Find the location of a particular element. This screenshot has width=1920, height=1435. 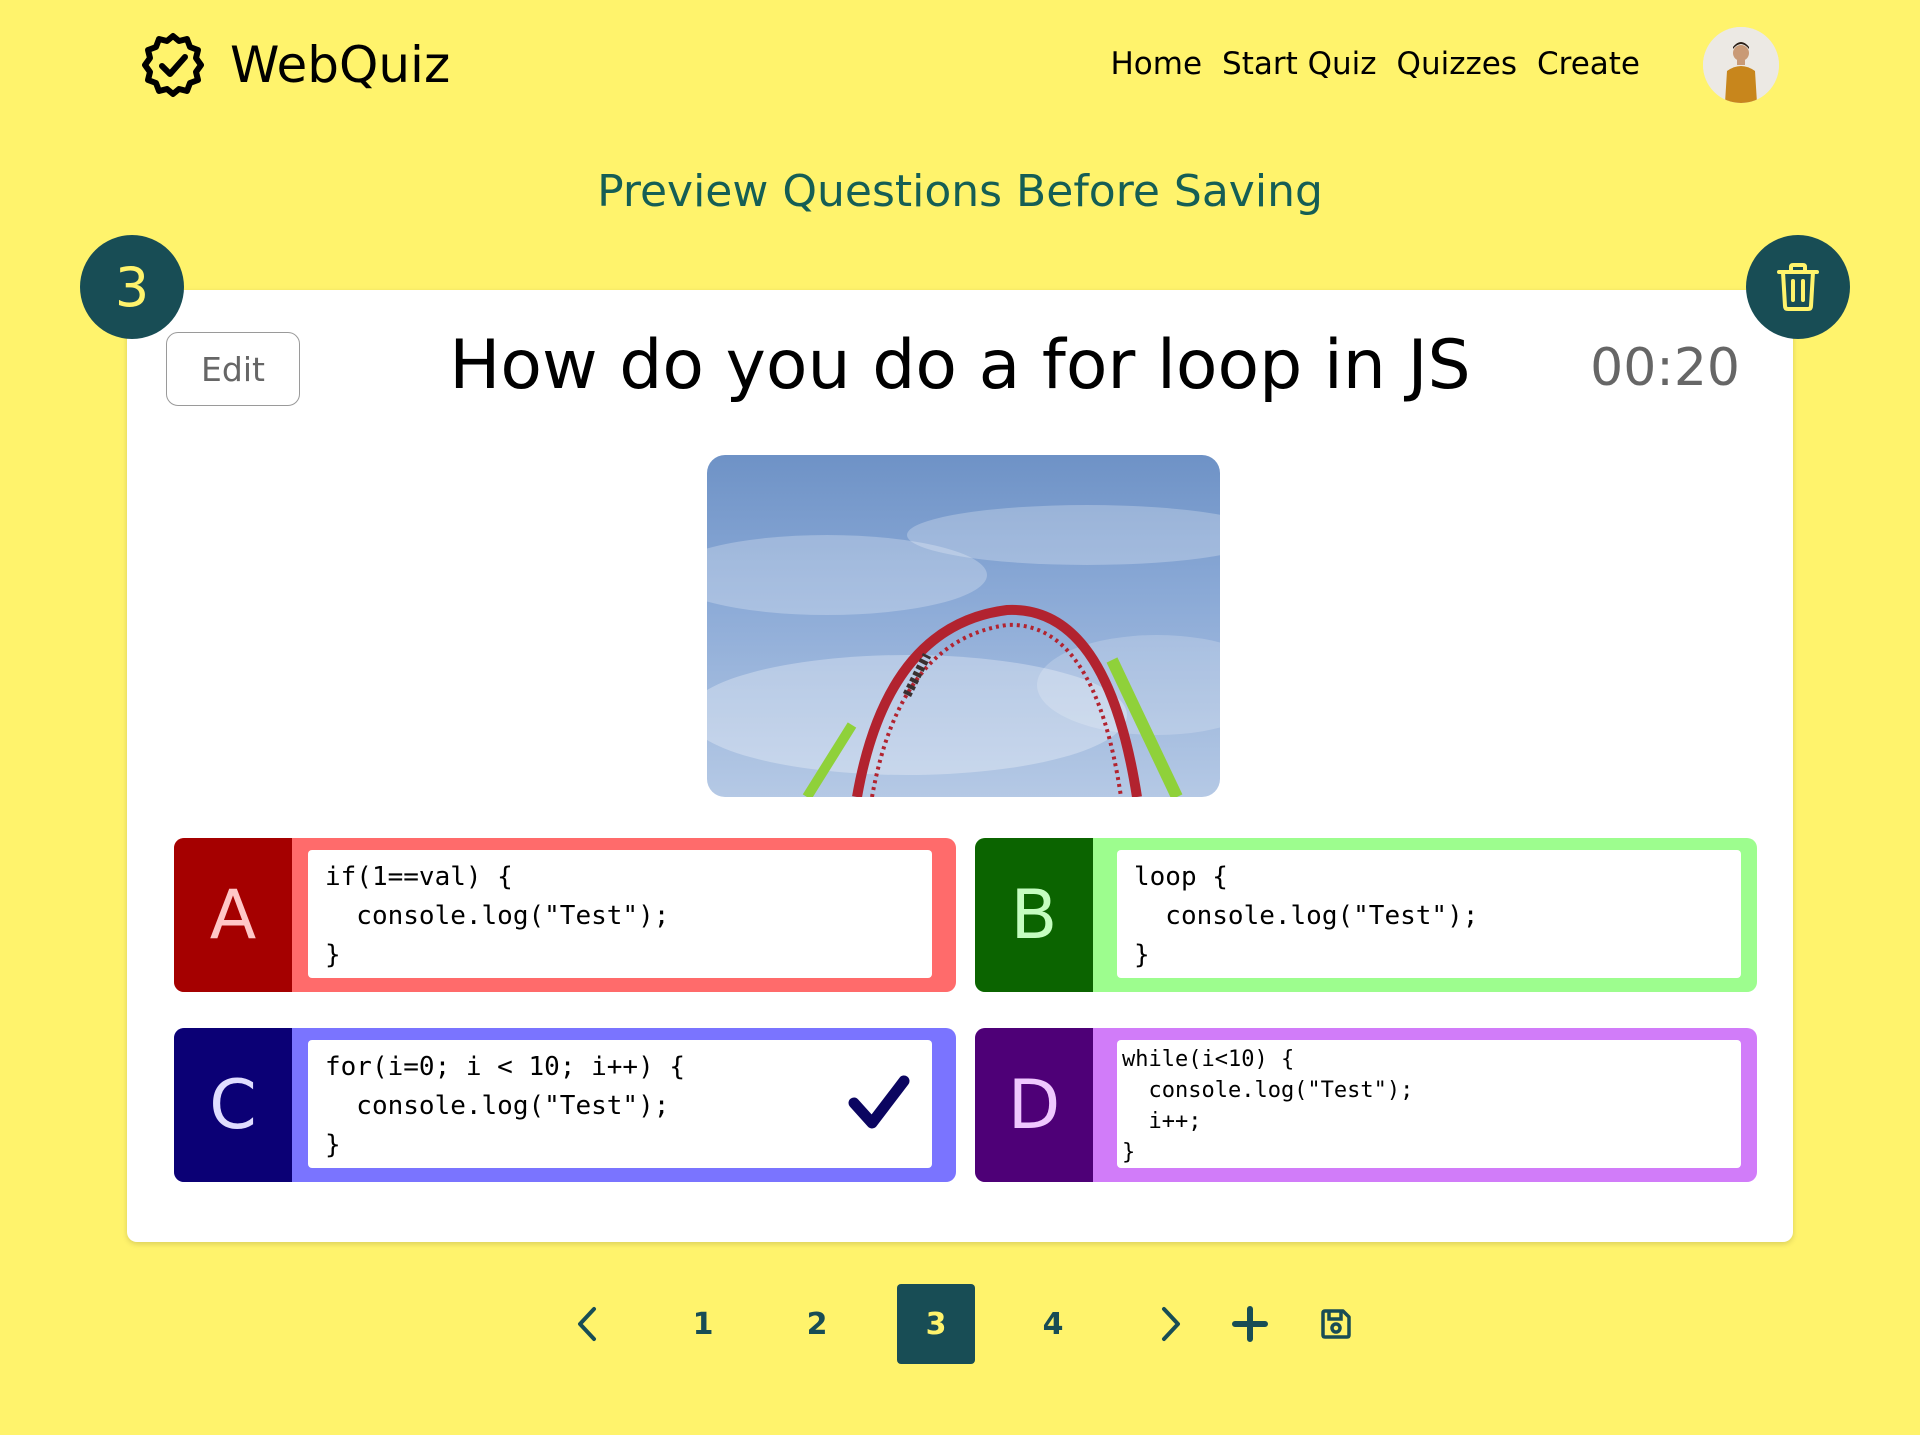

plus-icon is located at coordinates (1250, 1324).